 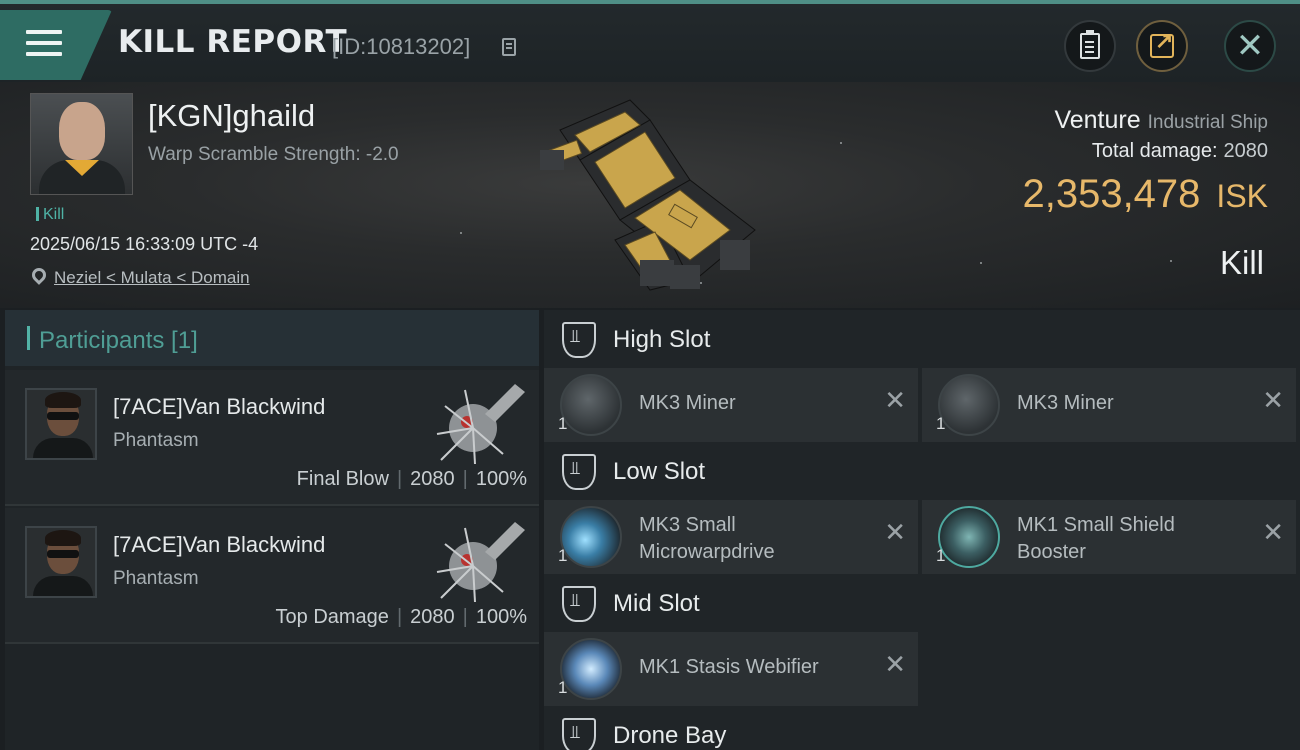 What do you see at coordinates (401, 46) in the screenshot?
I see `report-id: [ID:10813202]` at bounding box center [401, 46].